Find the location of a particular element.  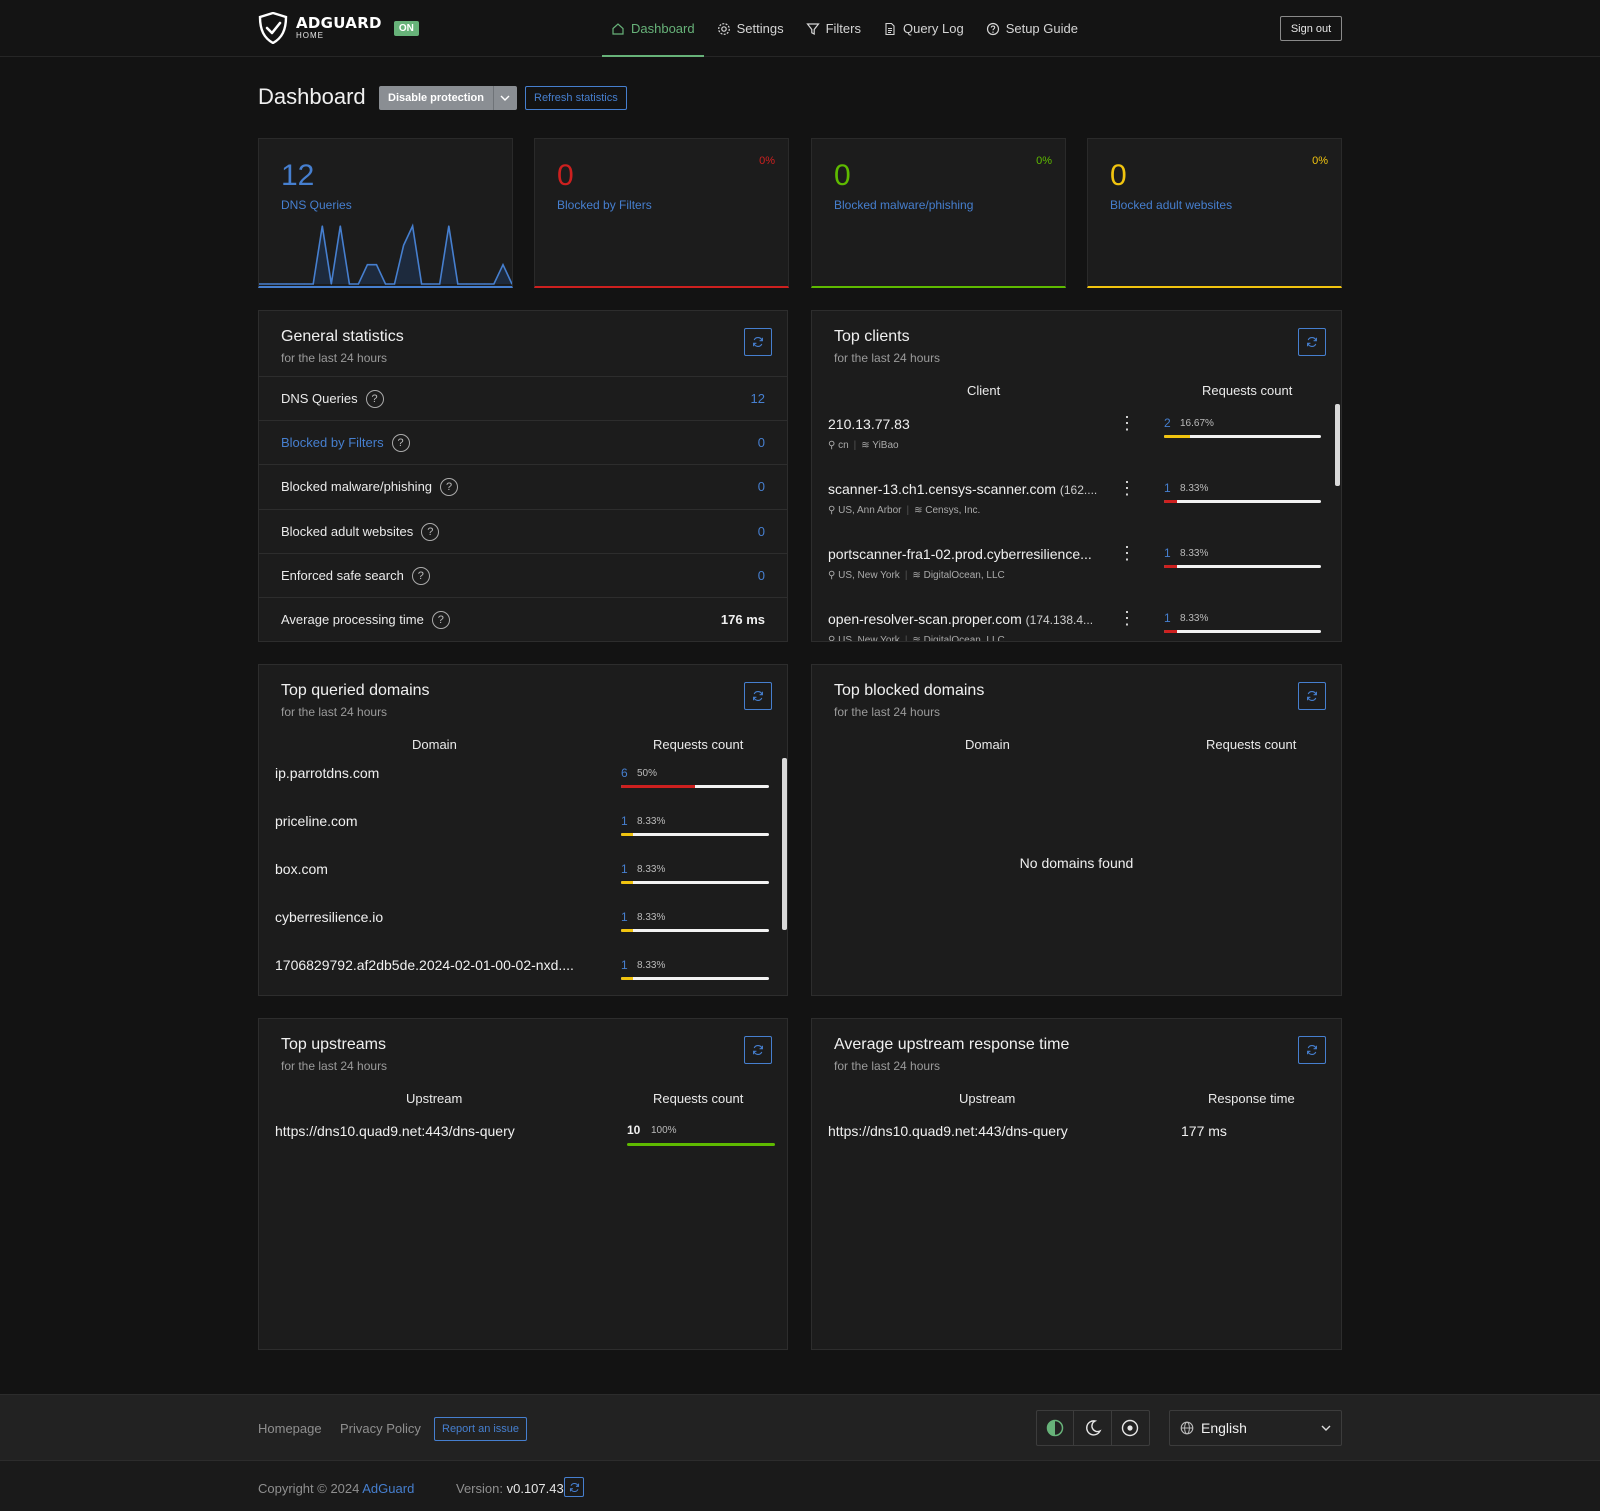

adguard-link: AdGuard is located at coordinates (388, 1488).